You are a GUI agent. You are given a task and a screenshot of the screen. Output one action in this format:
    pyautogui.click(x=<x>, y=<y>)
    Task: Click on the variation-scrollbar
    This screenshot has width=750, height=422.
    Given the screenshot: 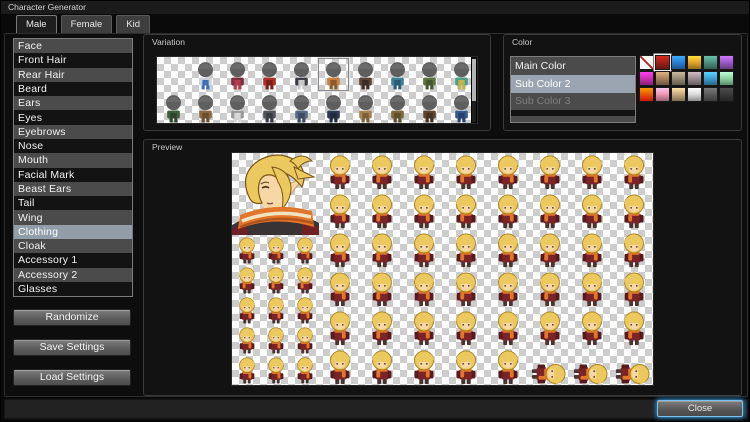 What is the action you would take?
    pyautogui.click(x=474, y=90)
    